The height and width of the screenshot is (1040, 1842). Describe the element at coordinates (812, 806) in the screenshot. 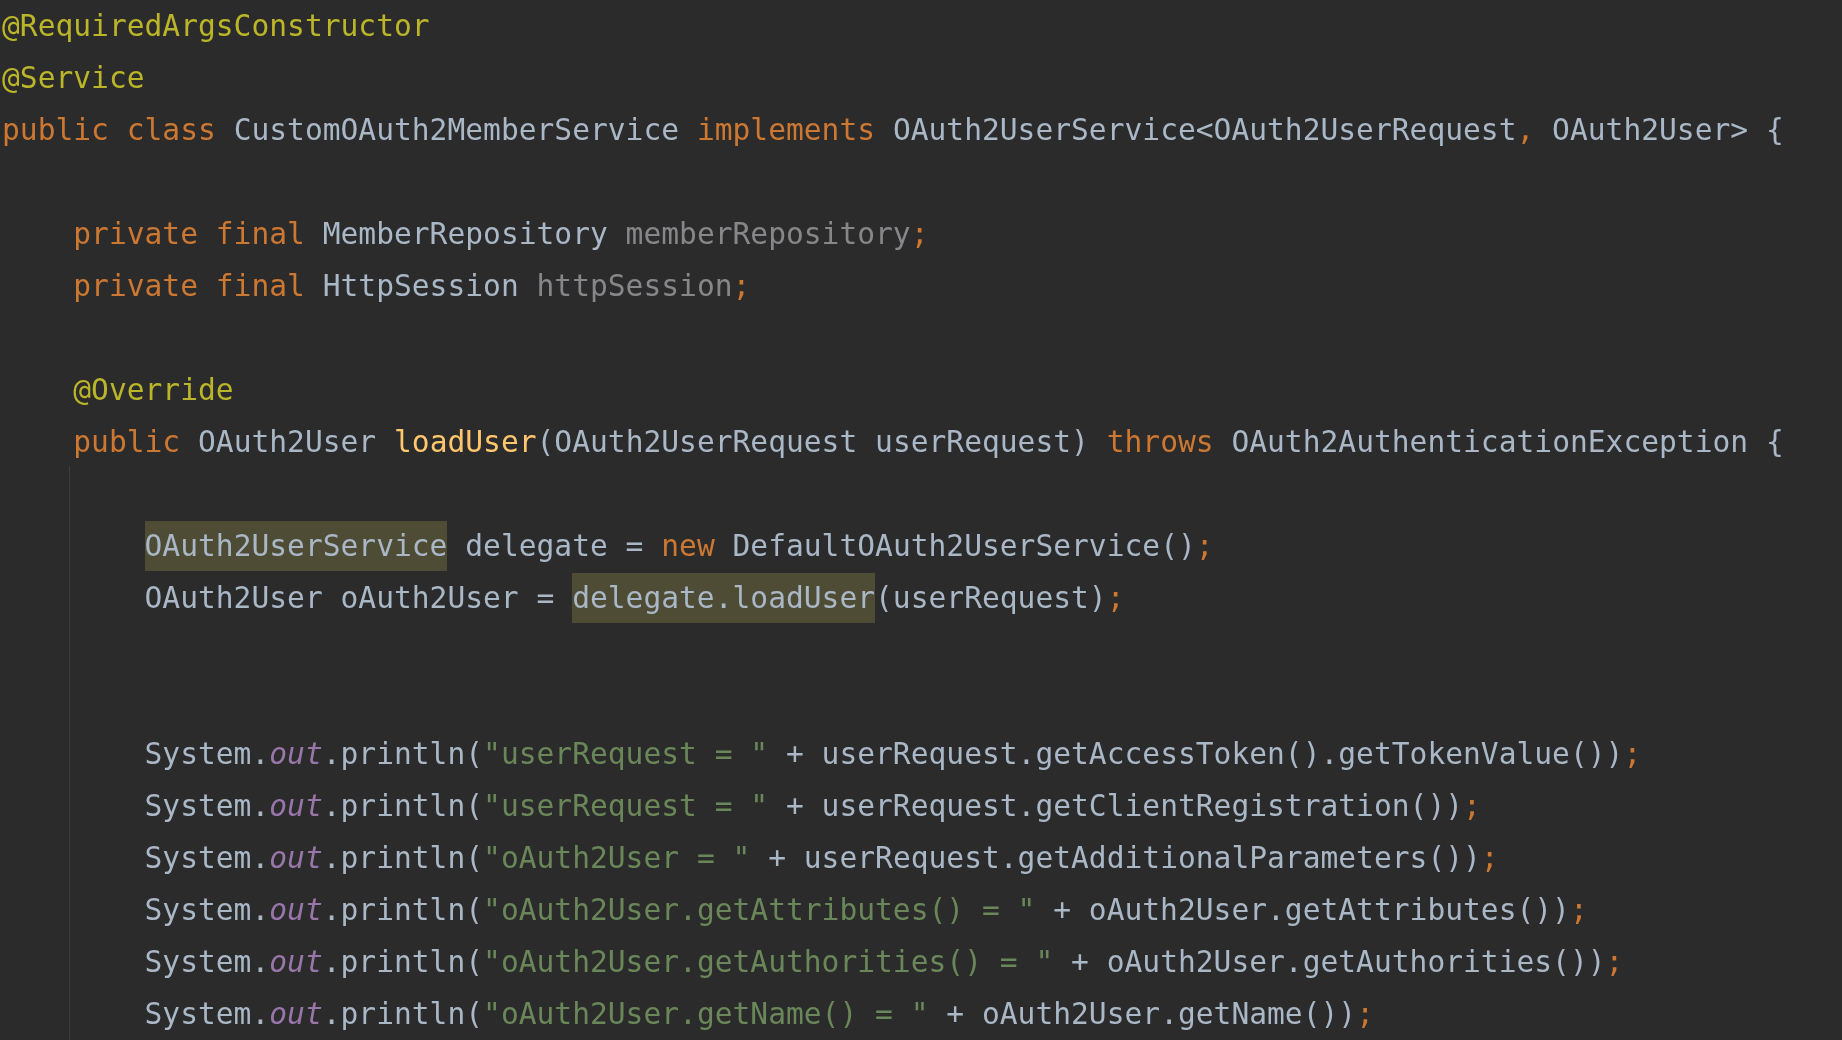

I see `code-line: System.out.println("userRequest = " + userRequest.getClientRegistration());` at that location.